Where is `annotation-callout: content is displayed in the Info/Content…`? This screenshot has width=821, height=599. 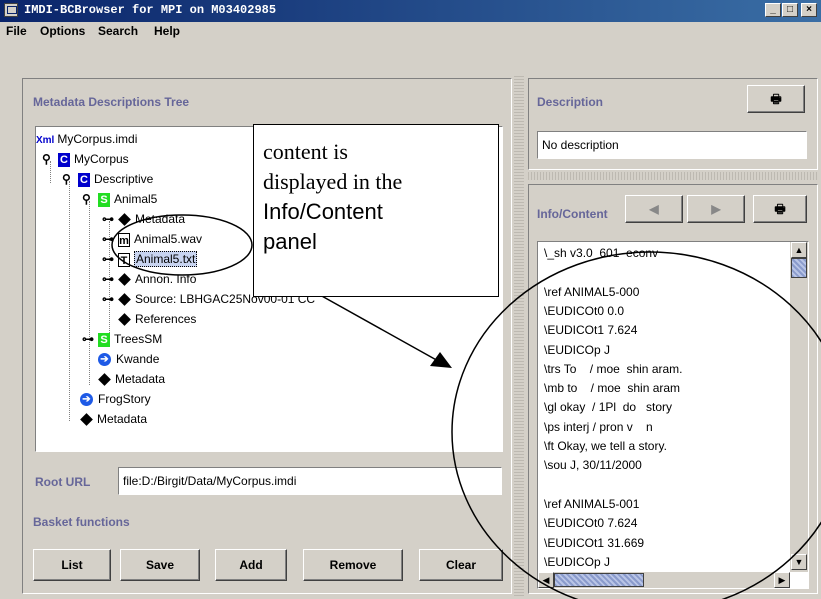
annotation-callout: content is displayed in the Info/Content… is located at coordinates (376, 210).